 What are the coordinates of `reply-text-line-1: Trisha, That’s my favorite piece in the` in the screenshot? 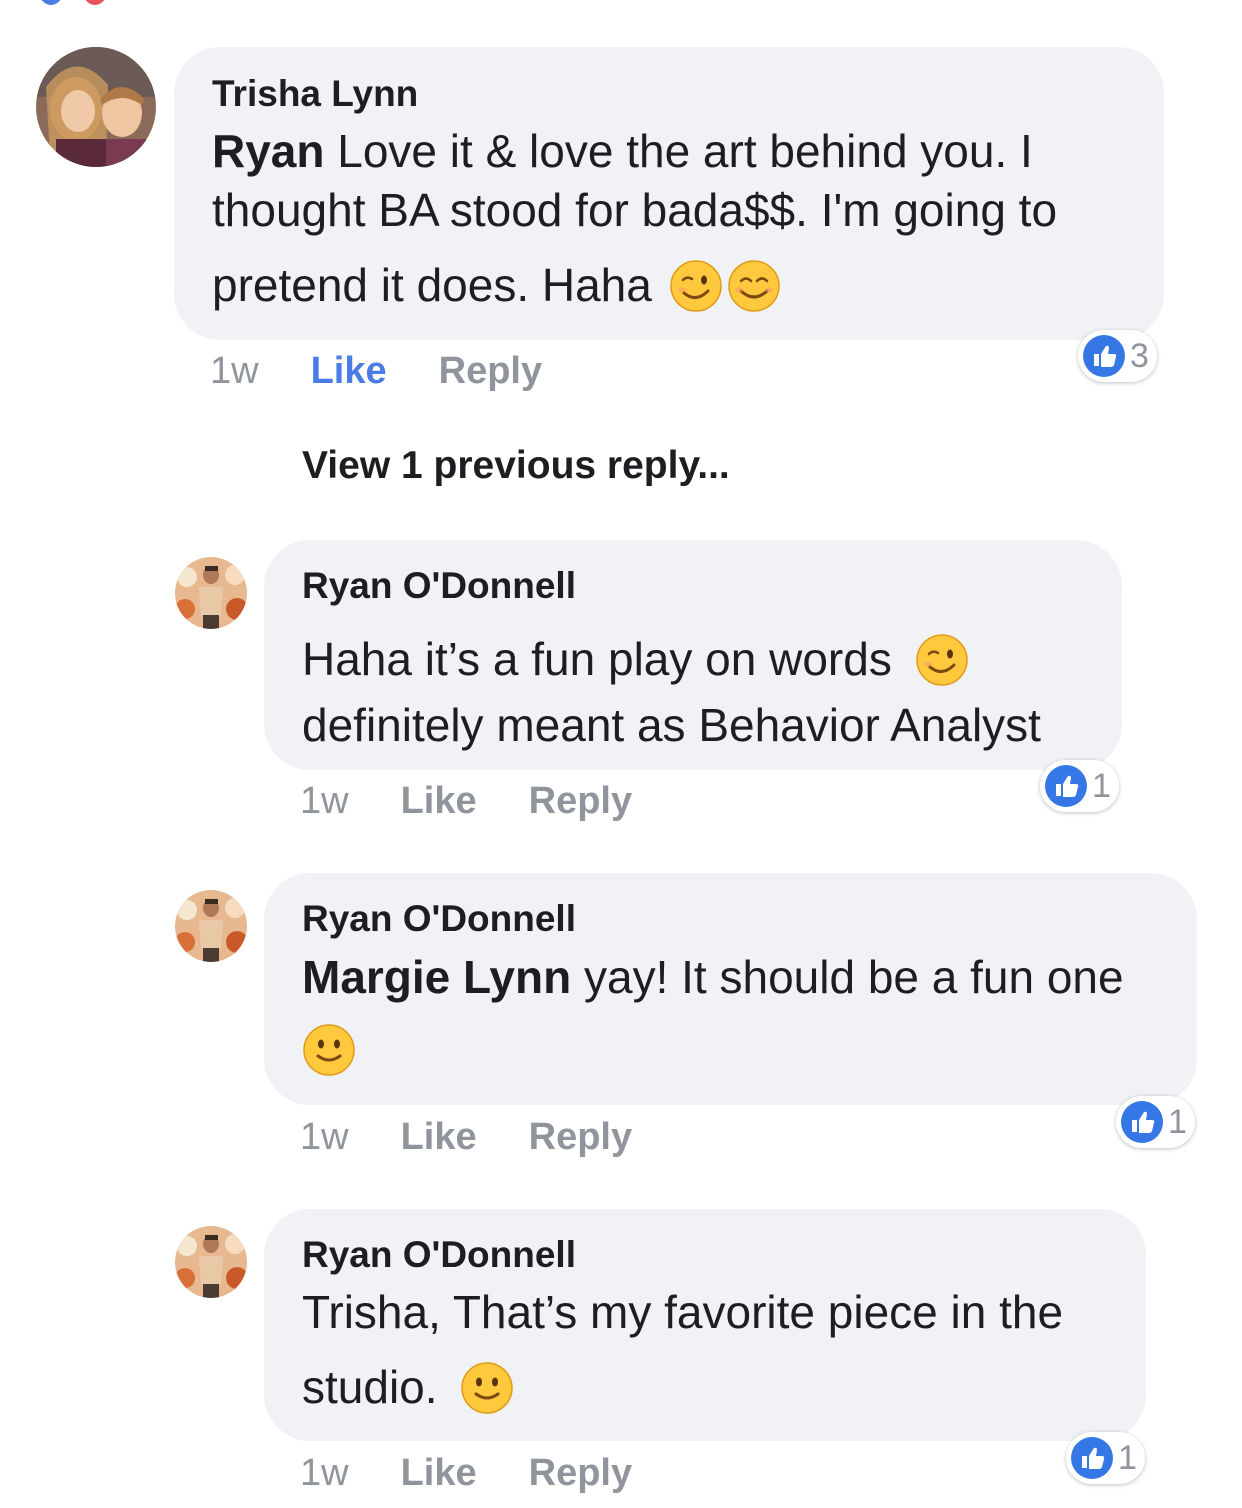 It's located at (683, 1312).